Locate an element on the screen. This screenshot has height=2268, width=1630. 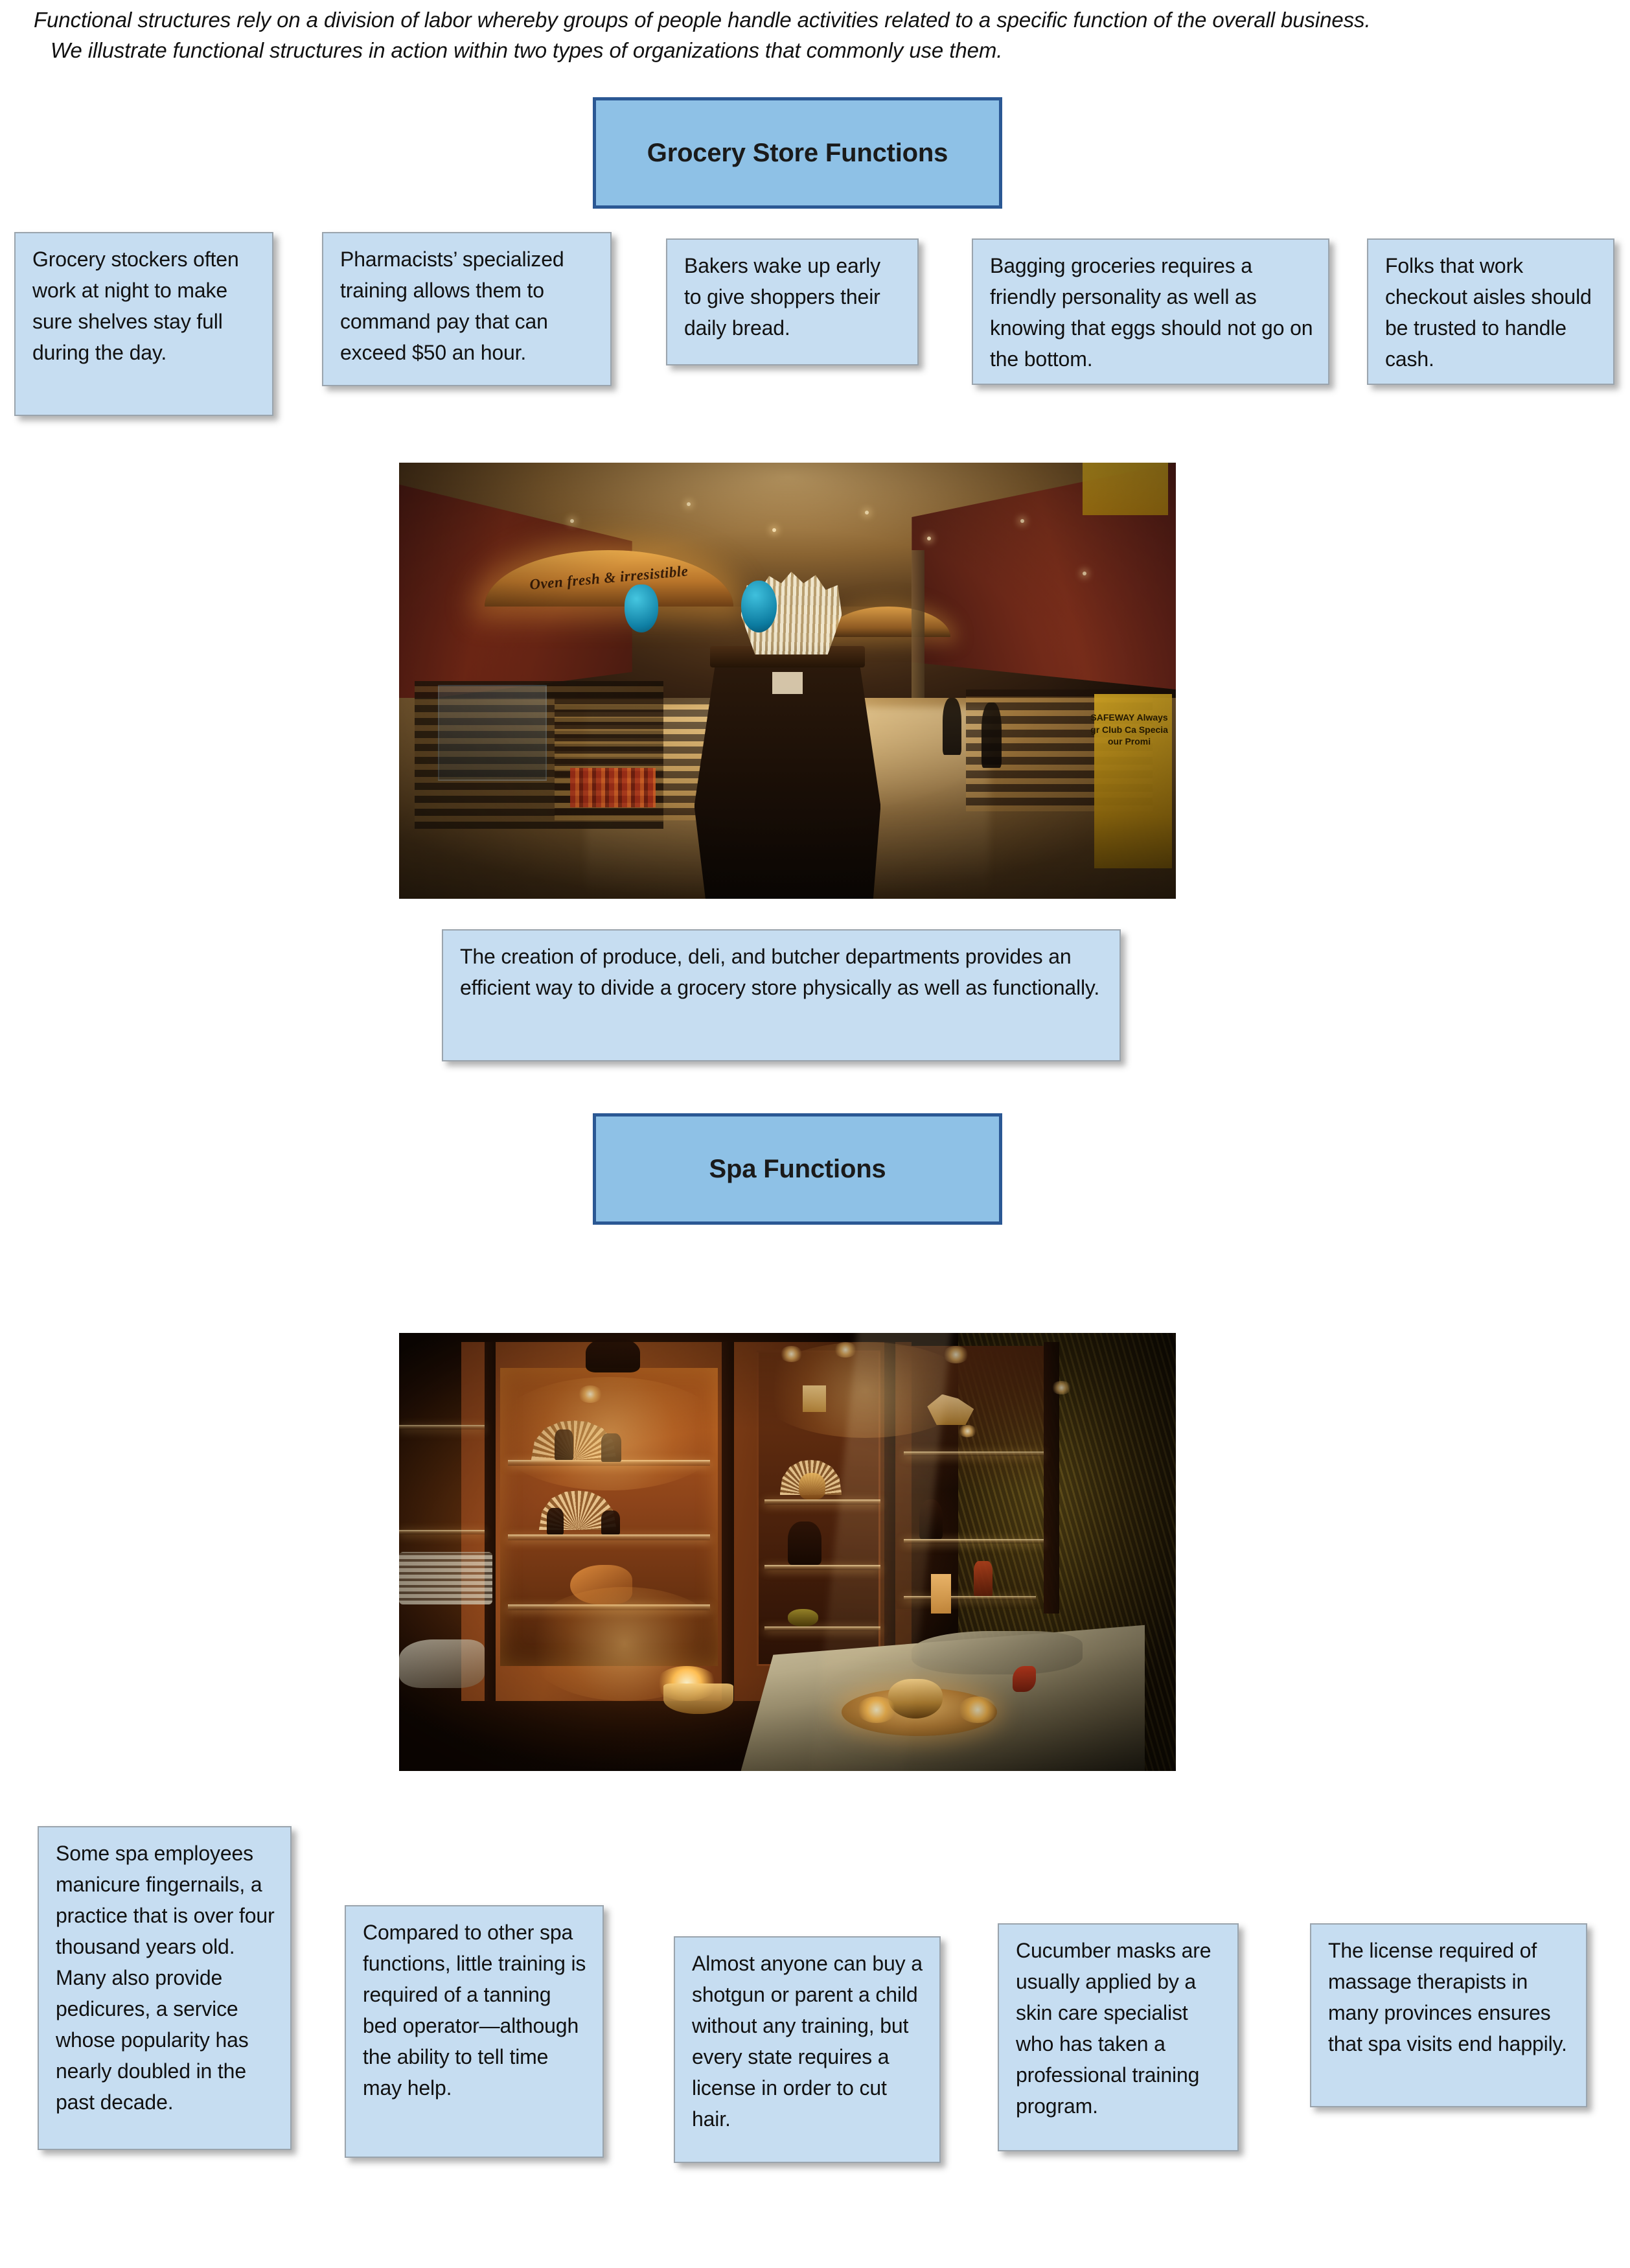
section-header-spa: Spa Functions is located at coordinates (797, 1169).